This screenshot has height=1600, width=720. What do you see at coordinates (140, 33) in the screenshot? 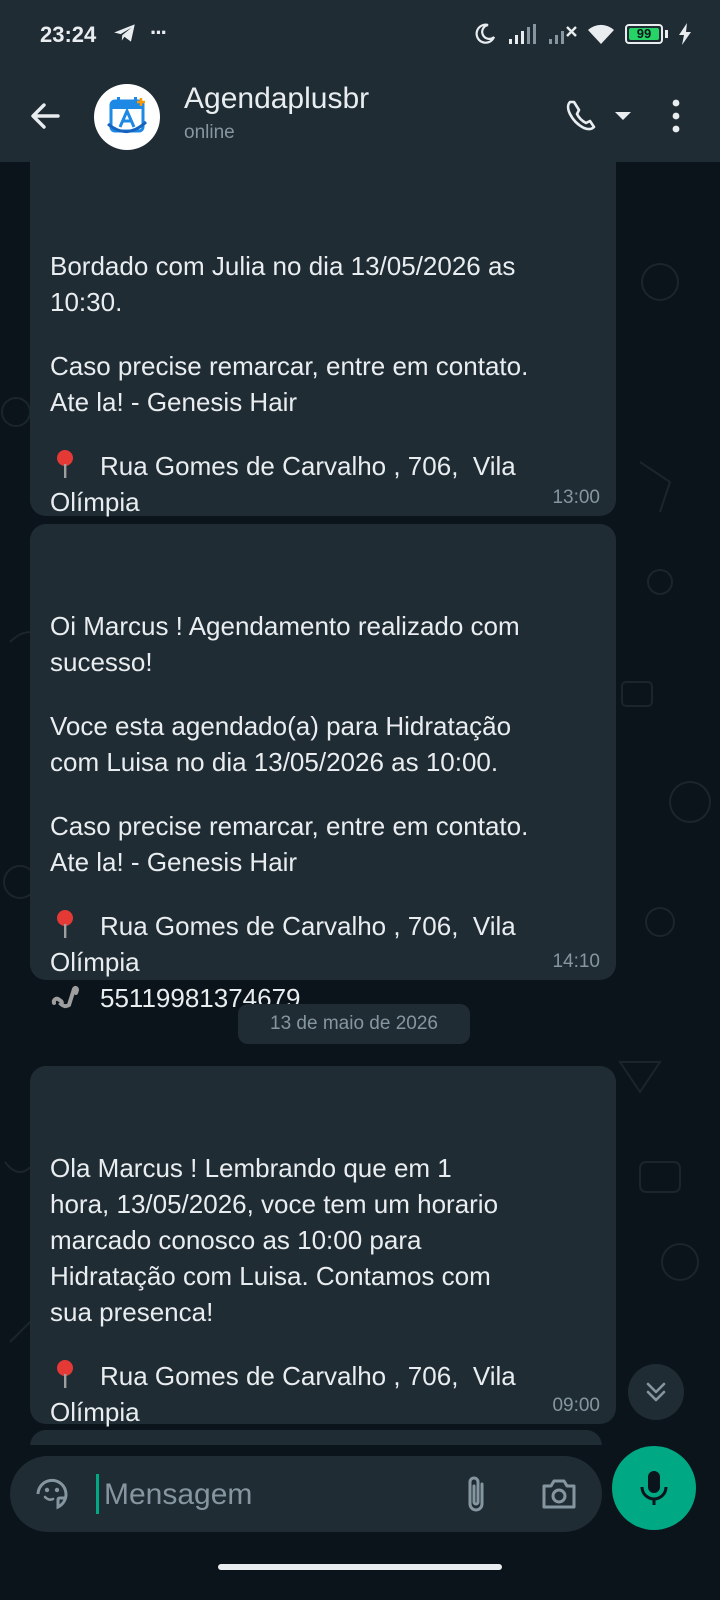
I see `status-notification-icons: ···` at bounding box center [140, 33].